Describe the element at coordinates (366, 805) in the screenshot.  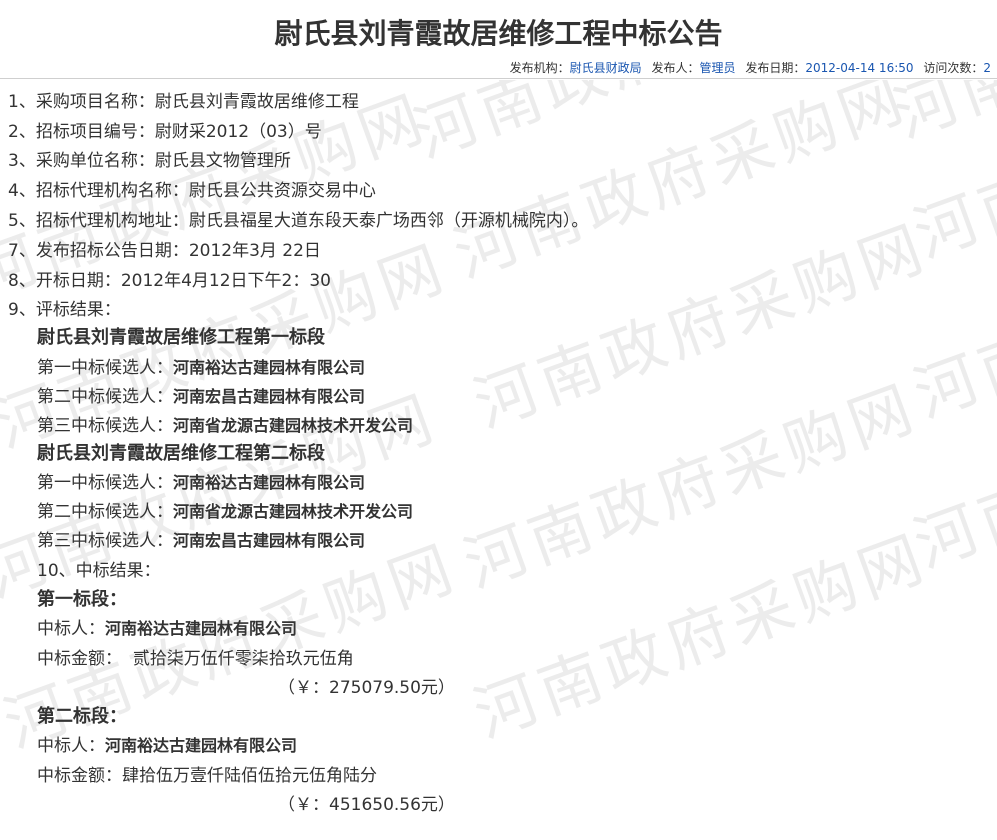
I see `lot2-amount-number: （￥：451650.56元）` at that location.